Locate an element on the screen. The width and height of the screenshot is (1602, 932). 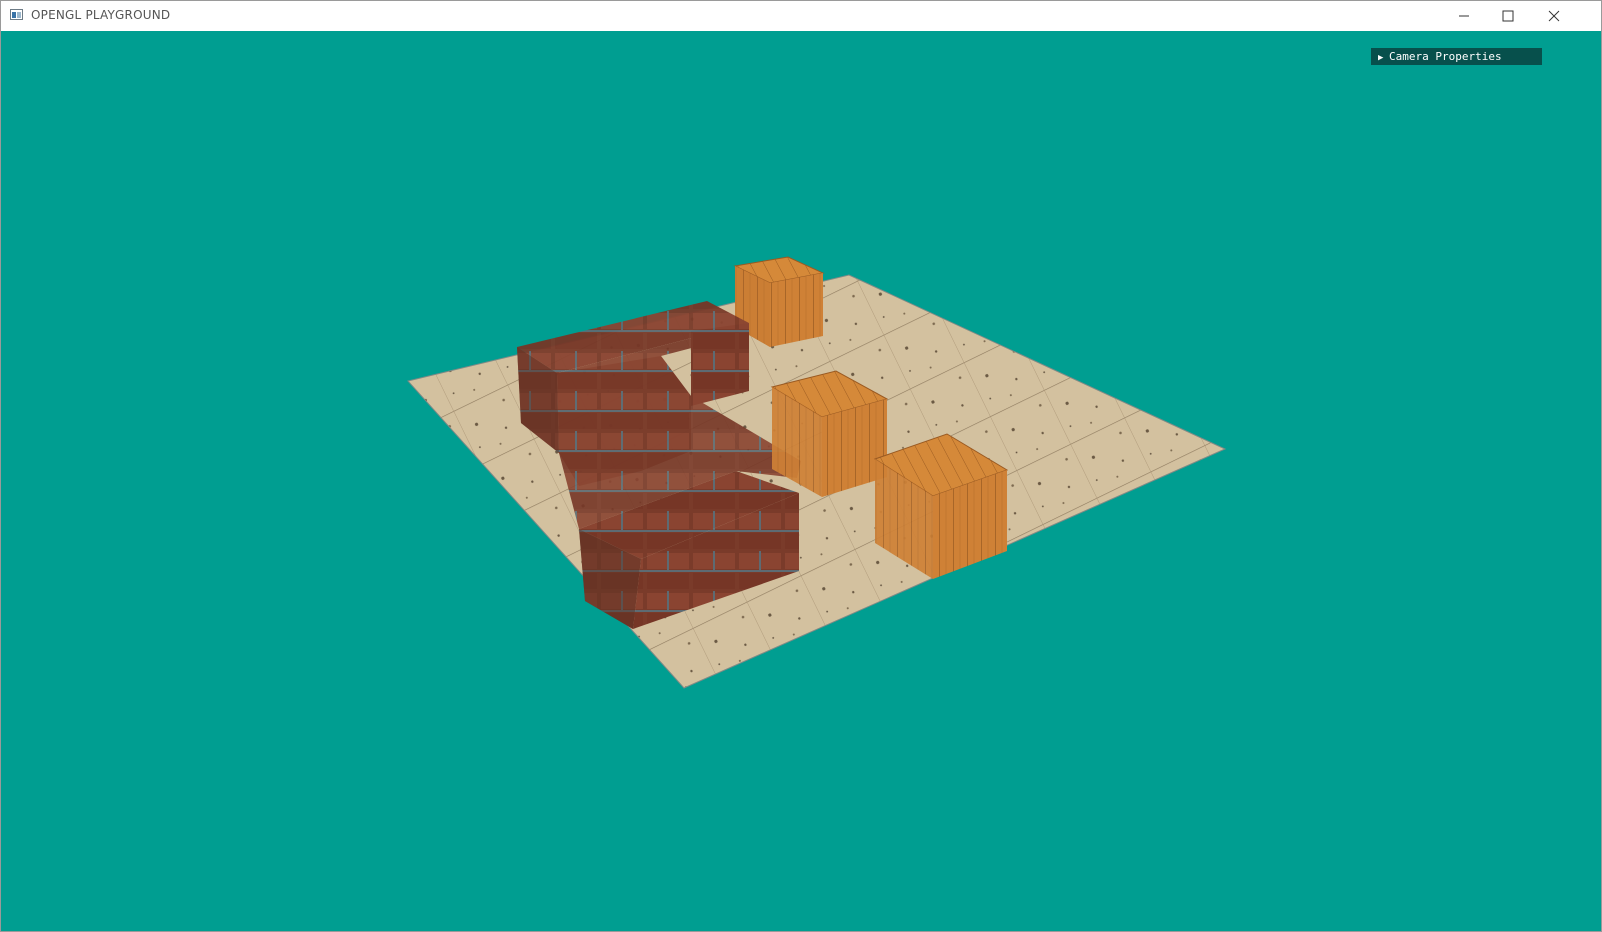
crate-middle is located at coordinates (829, 433).